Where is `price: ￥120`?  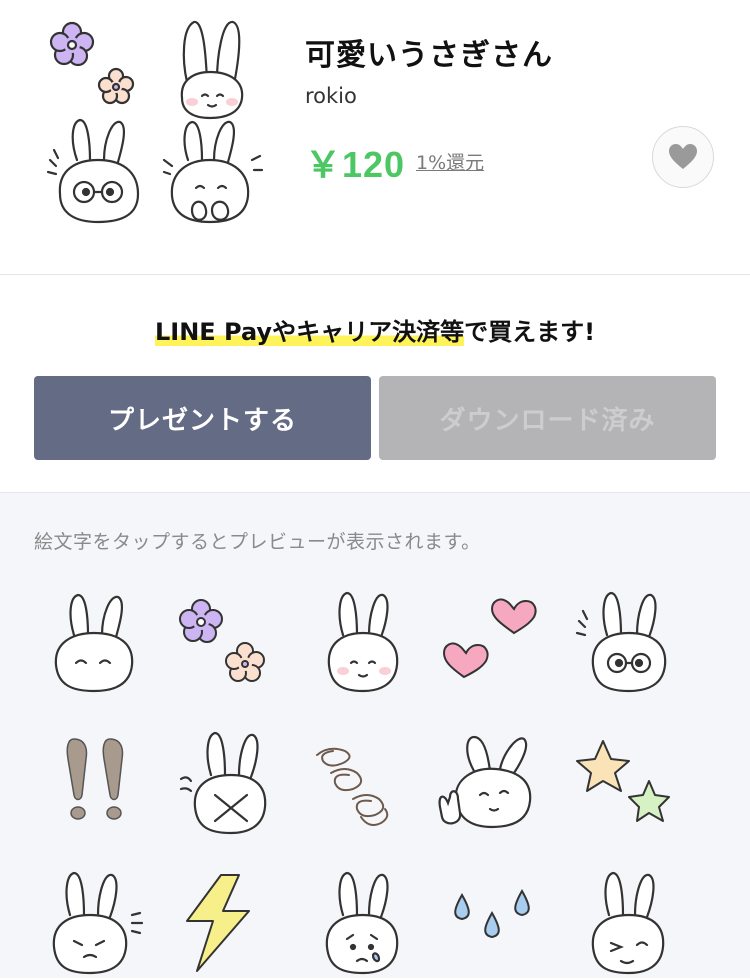
price: ￥120 is located at coordinates (355, 164).